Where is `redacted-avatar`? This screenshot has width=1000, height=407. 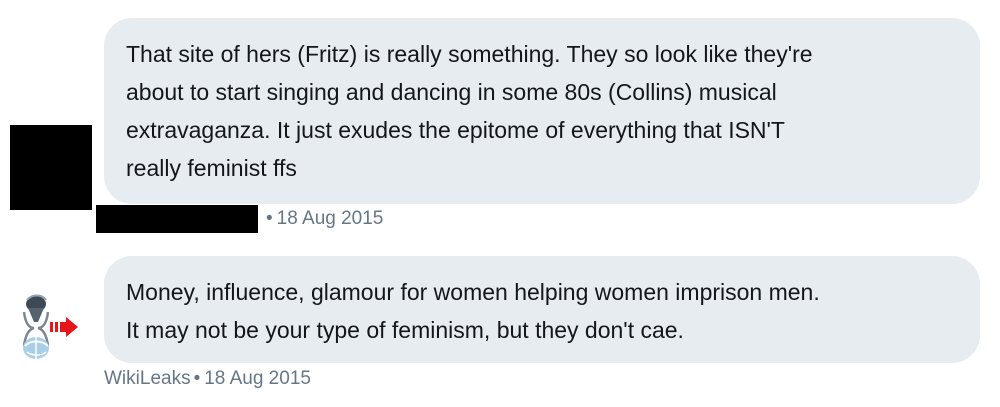 redacted-avatar is located at coordinates (51, 167).